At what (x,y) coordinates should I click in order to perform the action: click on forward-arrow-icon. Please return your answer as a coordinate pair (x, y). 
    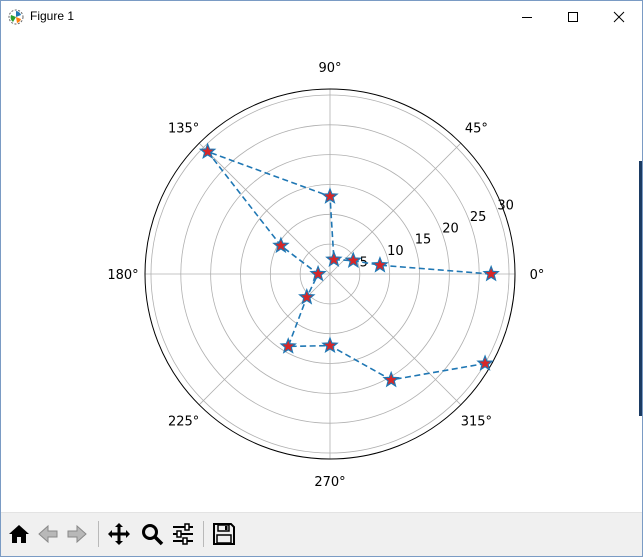
    Looking at the image, I should click on (77, 534).